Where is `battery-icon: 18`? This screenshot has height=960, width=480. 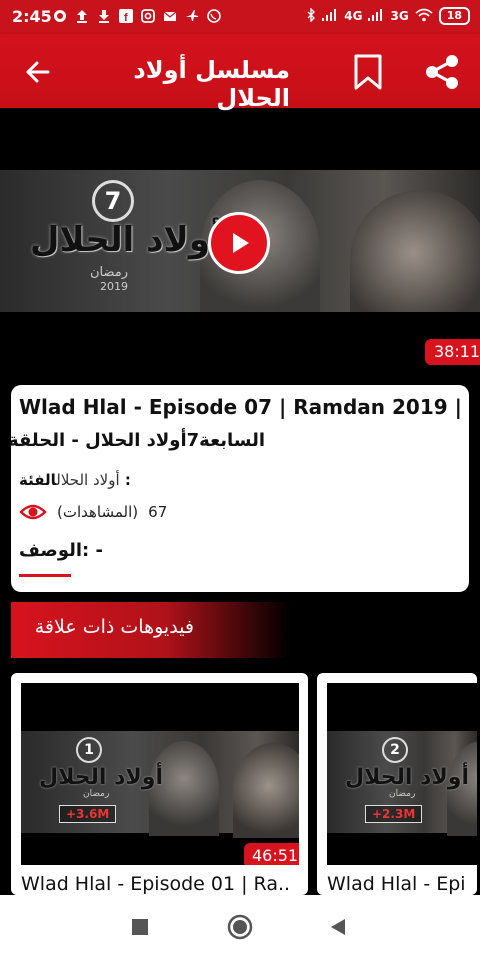 battery-icon: 18 is located at coordinates (454, 16).